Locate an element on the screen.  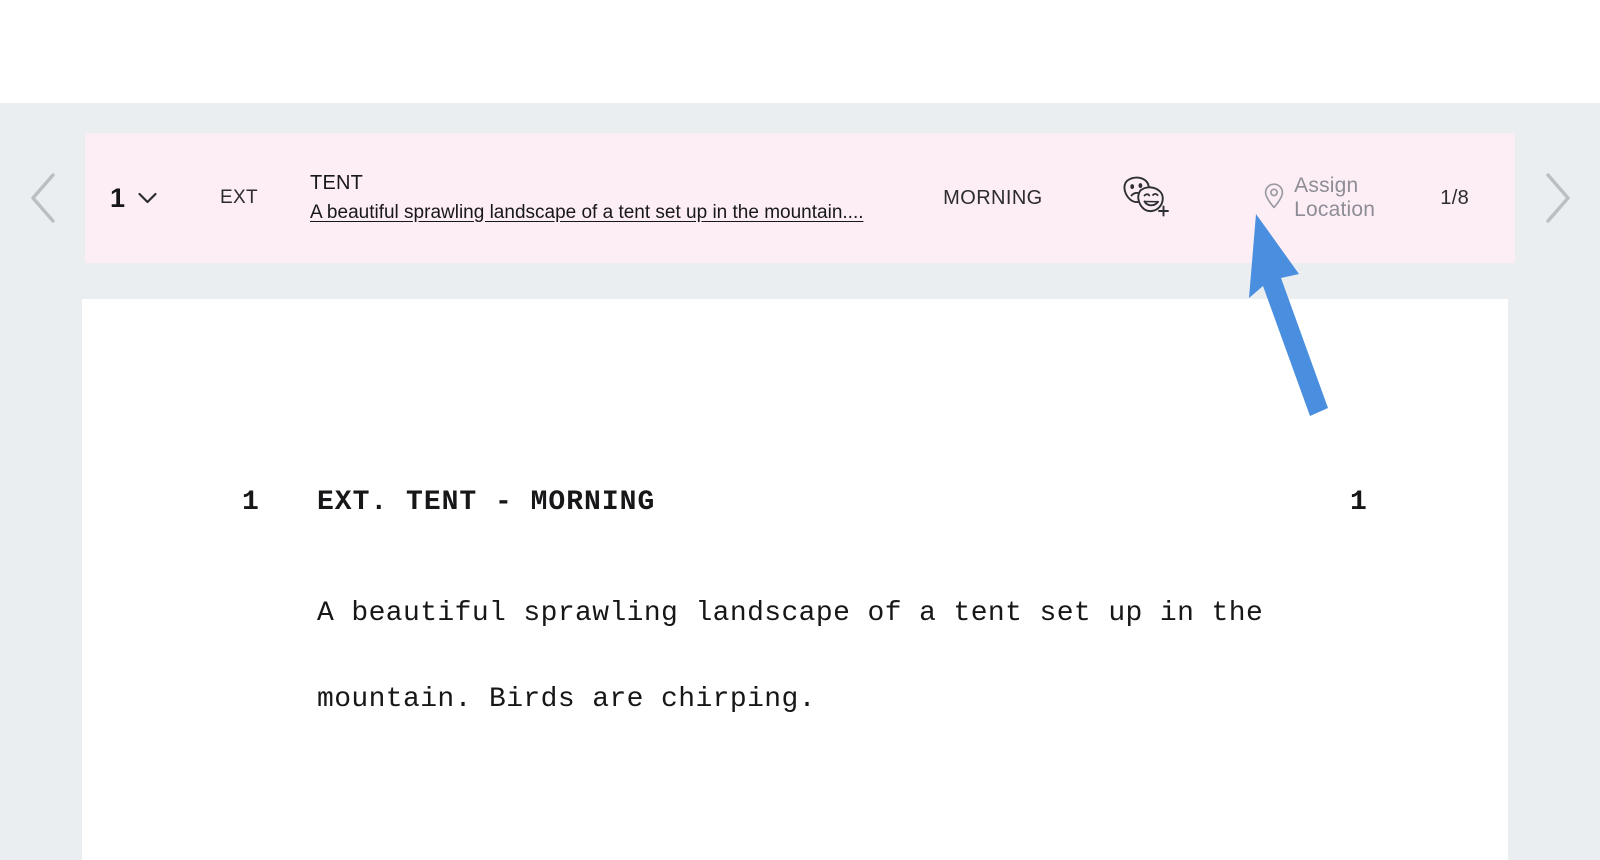
assign-location-button: Assign Location is located at coordinates (1351, 198).